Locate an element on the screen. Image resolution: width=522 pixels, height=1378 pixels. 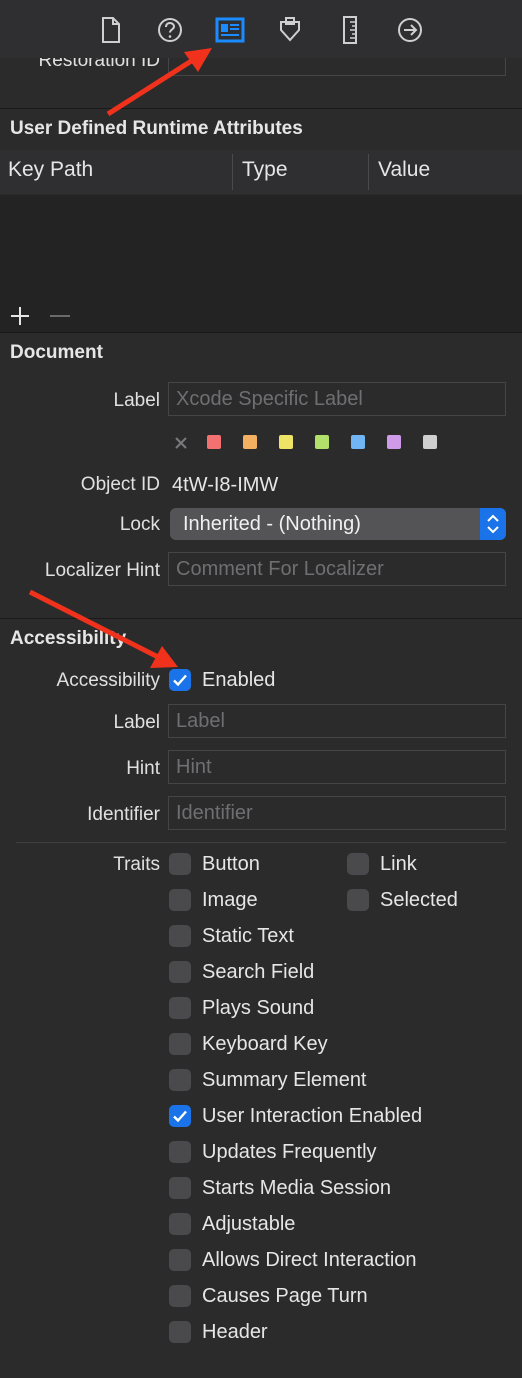
a11y-identifier-label: Identifier is located at coordinates (123, 814).